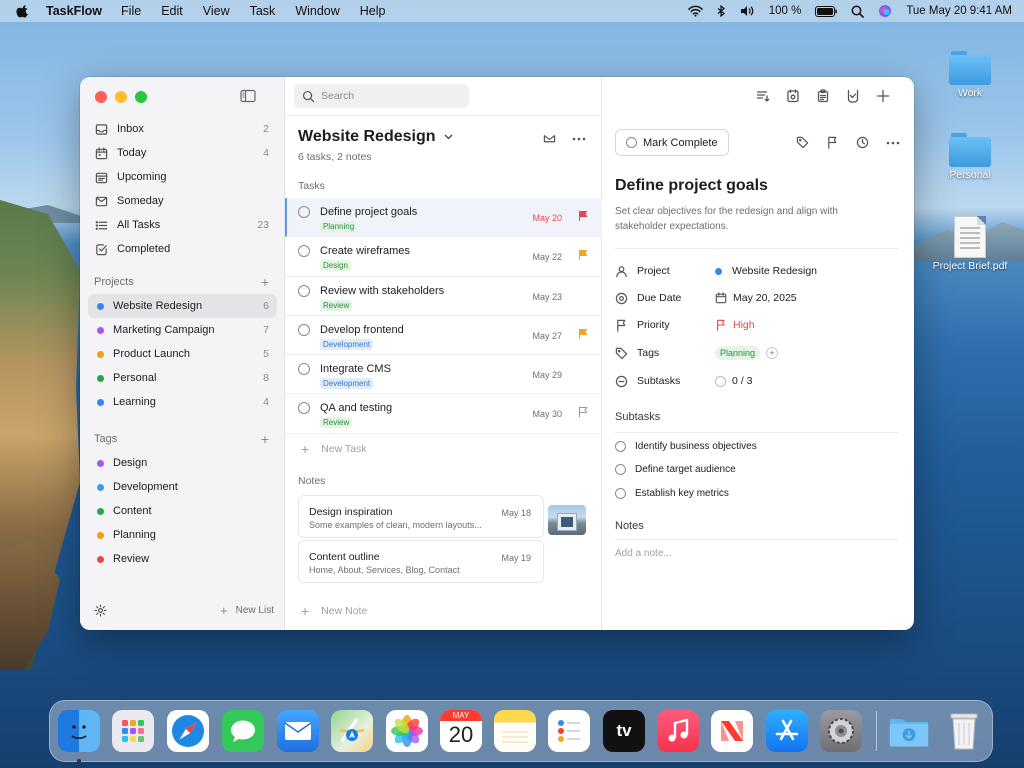 Image resolution: width=1024 pixels, height=768 pixels. Describe the element at coordinates (766, 271) in the screenshot. I see `project-value: Website Redesign` at that location.